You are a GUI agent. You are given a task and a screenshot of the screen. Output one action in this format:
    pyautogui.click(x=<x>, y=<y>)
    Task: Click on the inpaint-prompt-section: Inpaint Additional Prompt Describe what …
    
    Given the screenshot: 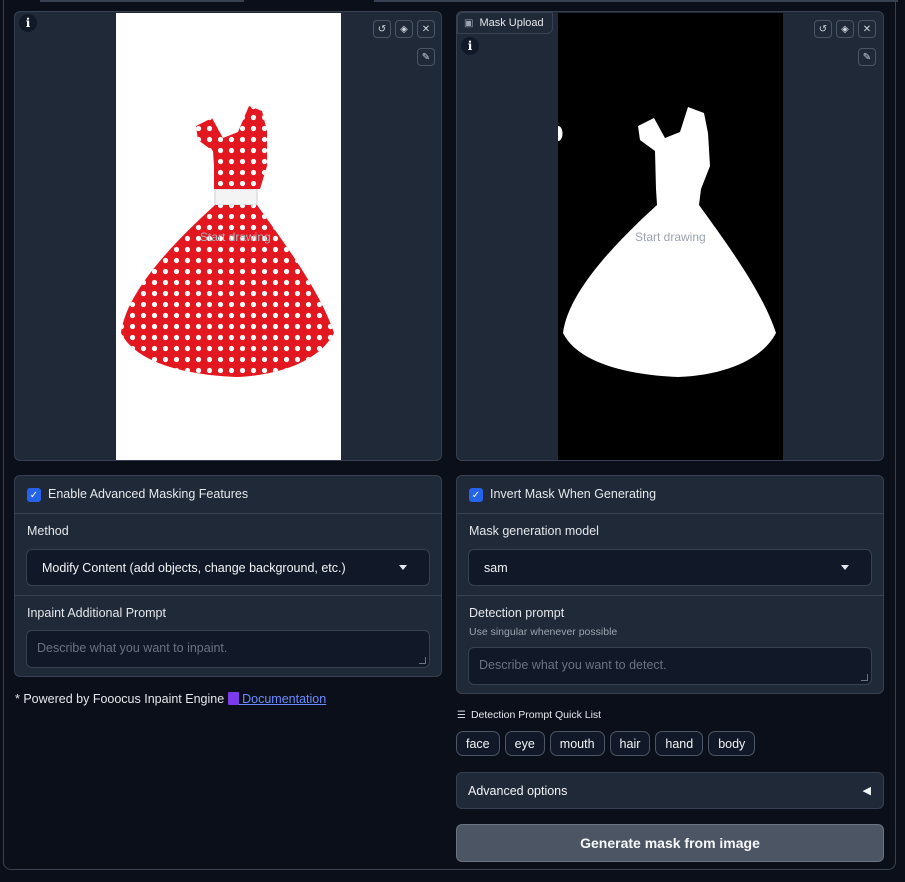 What is the action you would take?
    pyautogui.click(x=228, y=636)
    